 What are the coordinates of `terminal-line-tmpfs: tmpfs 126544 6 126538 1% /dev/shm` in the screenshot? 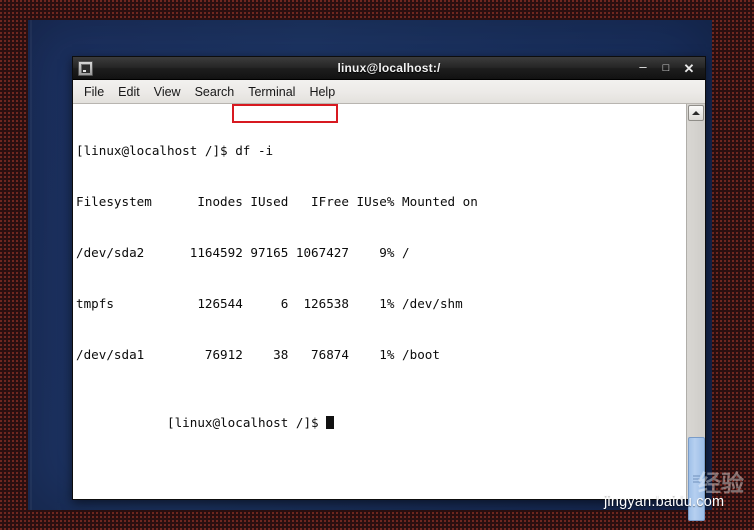 It's located at (269, 303).